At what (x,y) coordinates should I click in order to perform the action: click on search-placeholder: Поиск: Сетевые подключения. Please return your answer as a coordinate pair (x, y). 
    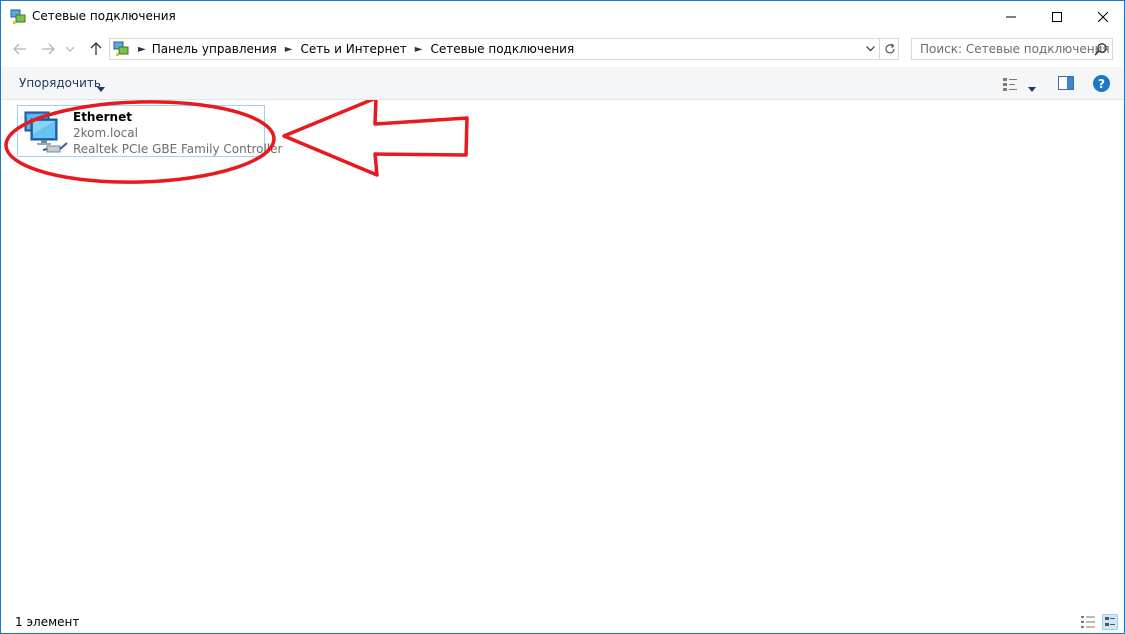
    Looking at the image, I should click on (1015, 49).